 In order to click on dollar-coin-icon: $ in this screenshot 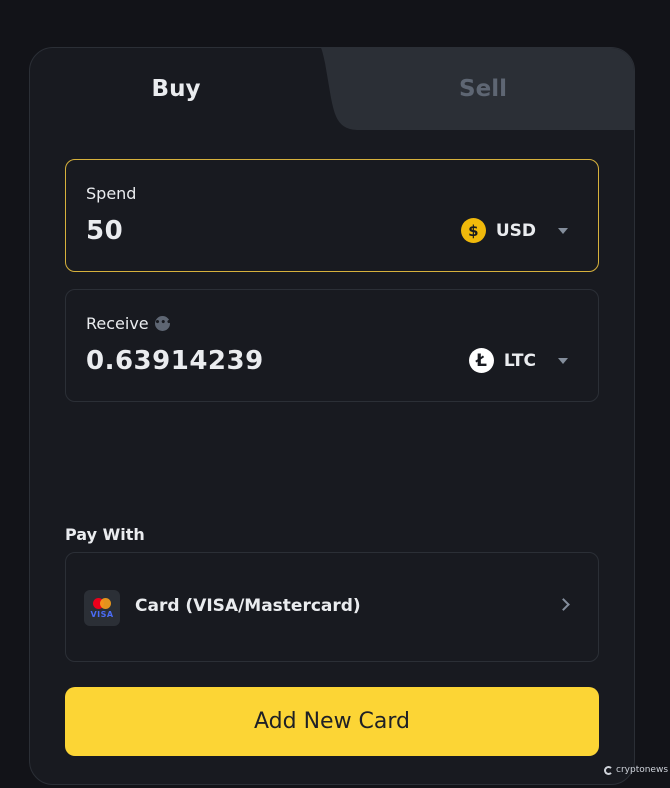, I will do `click(473, 230)`.